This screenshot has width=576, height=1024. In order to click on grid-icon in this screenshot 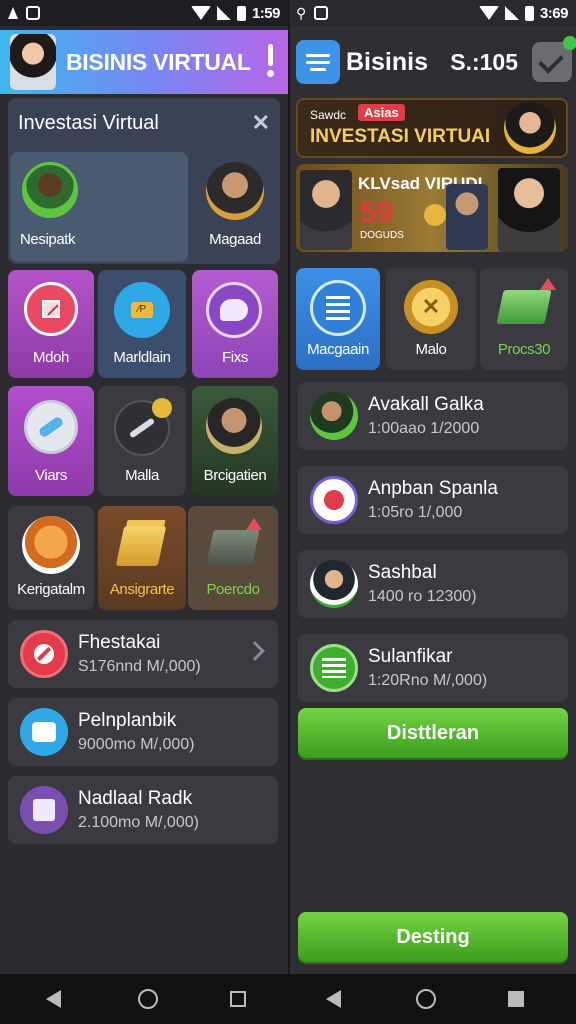, I will do `click(338, 308)`.